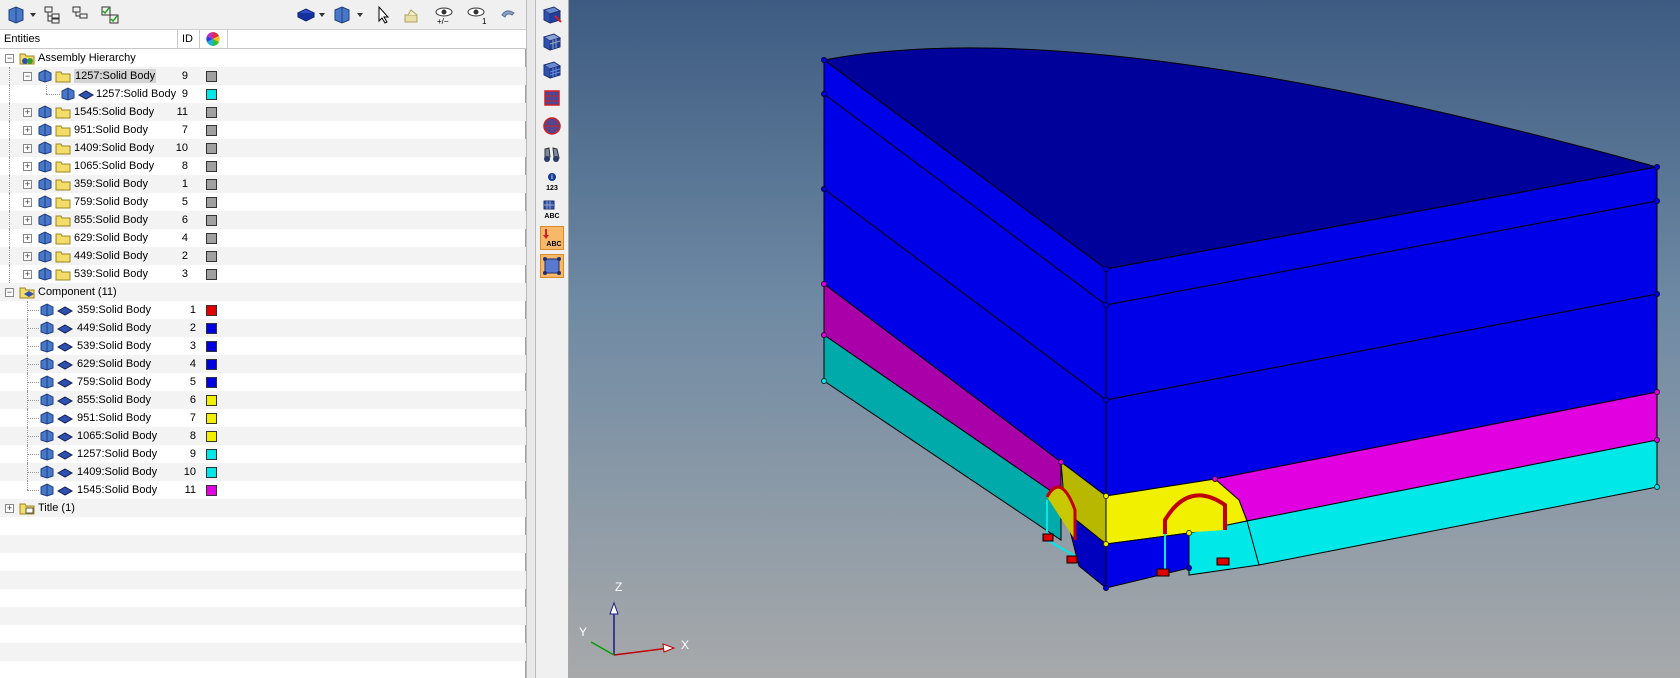 This screenshot has width=1680, height=678. I want to click on assembly-row: +1545:Solid Body 11, so click(263, 112).